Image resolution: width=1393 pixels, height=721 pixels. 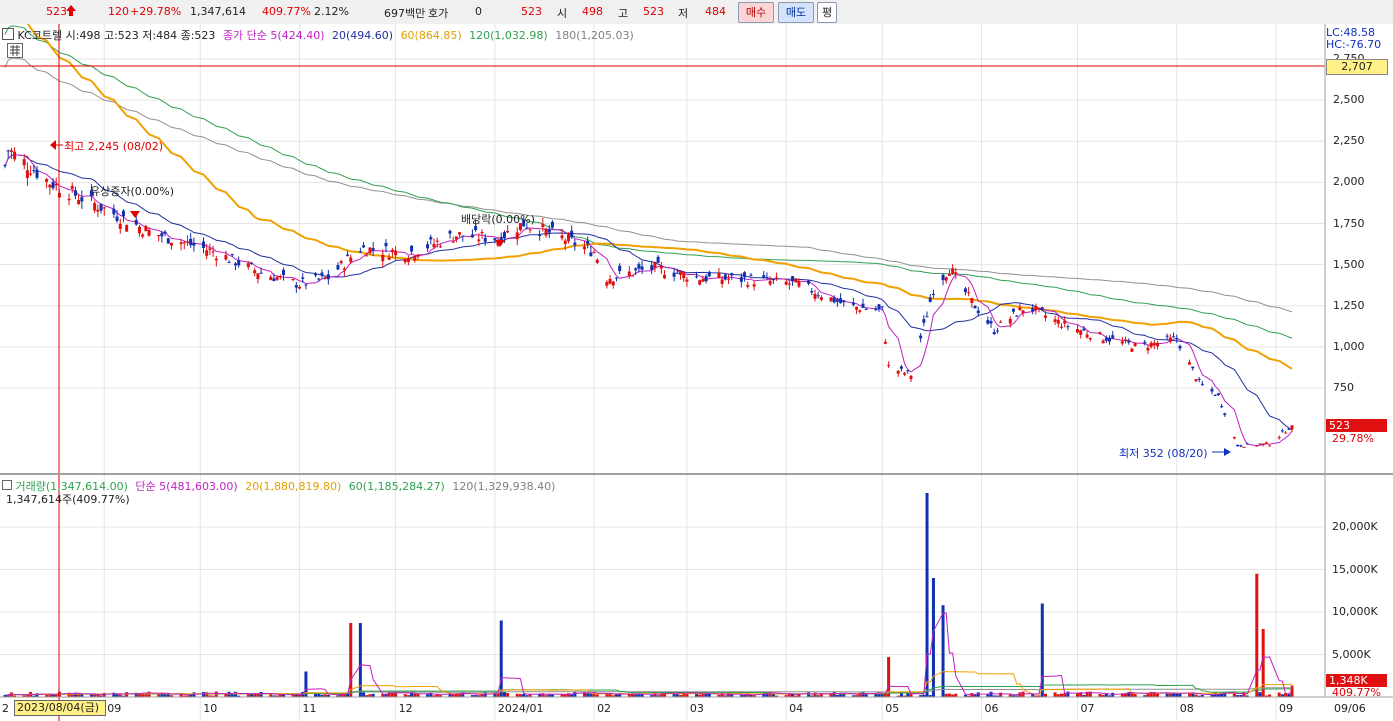 What do you see at coordinates (531, 11) in the screenshot?
I see `ask-price: 523` at bounding box center [531, 11].